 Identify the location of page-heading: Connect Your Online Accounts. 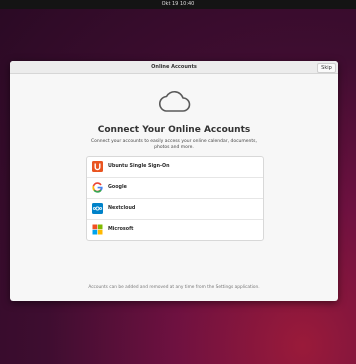
(174, 130).